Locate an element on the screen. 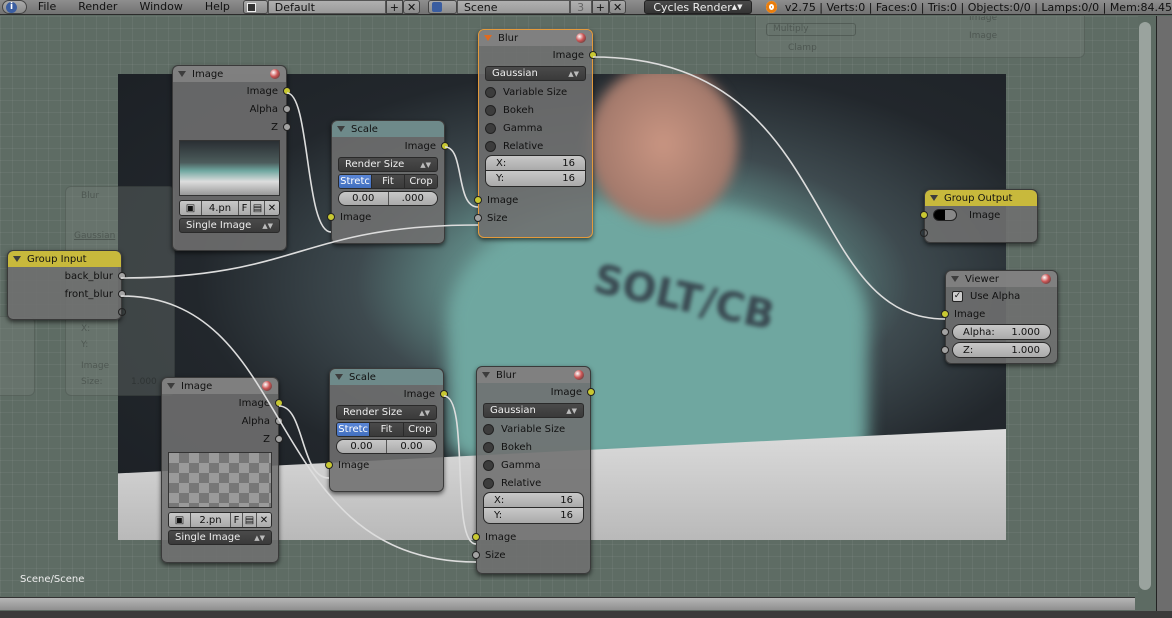 This screenshot has width=1172, height=618. menu-file: File is located at coordinates (47, 7).